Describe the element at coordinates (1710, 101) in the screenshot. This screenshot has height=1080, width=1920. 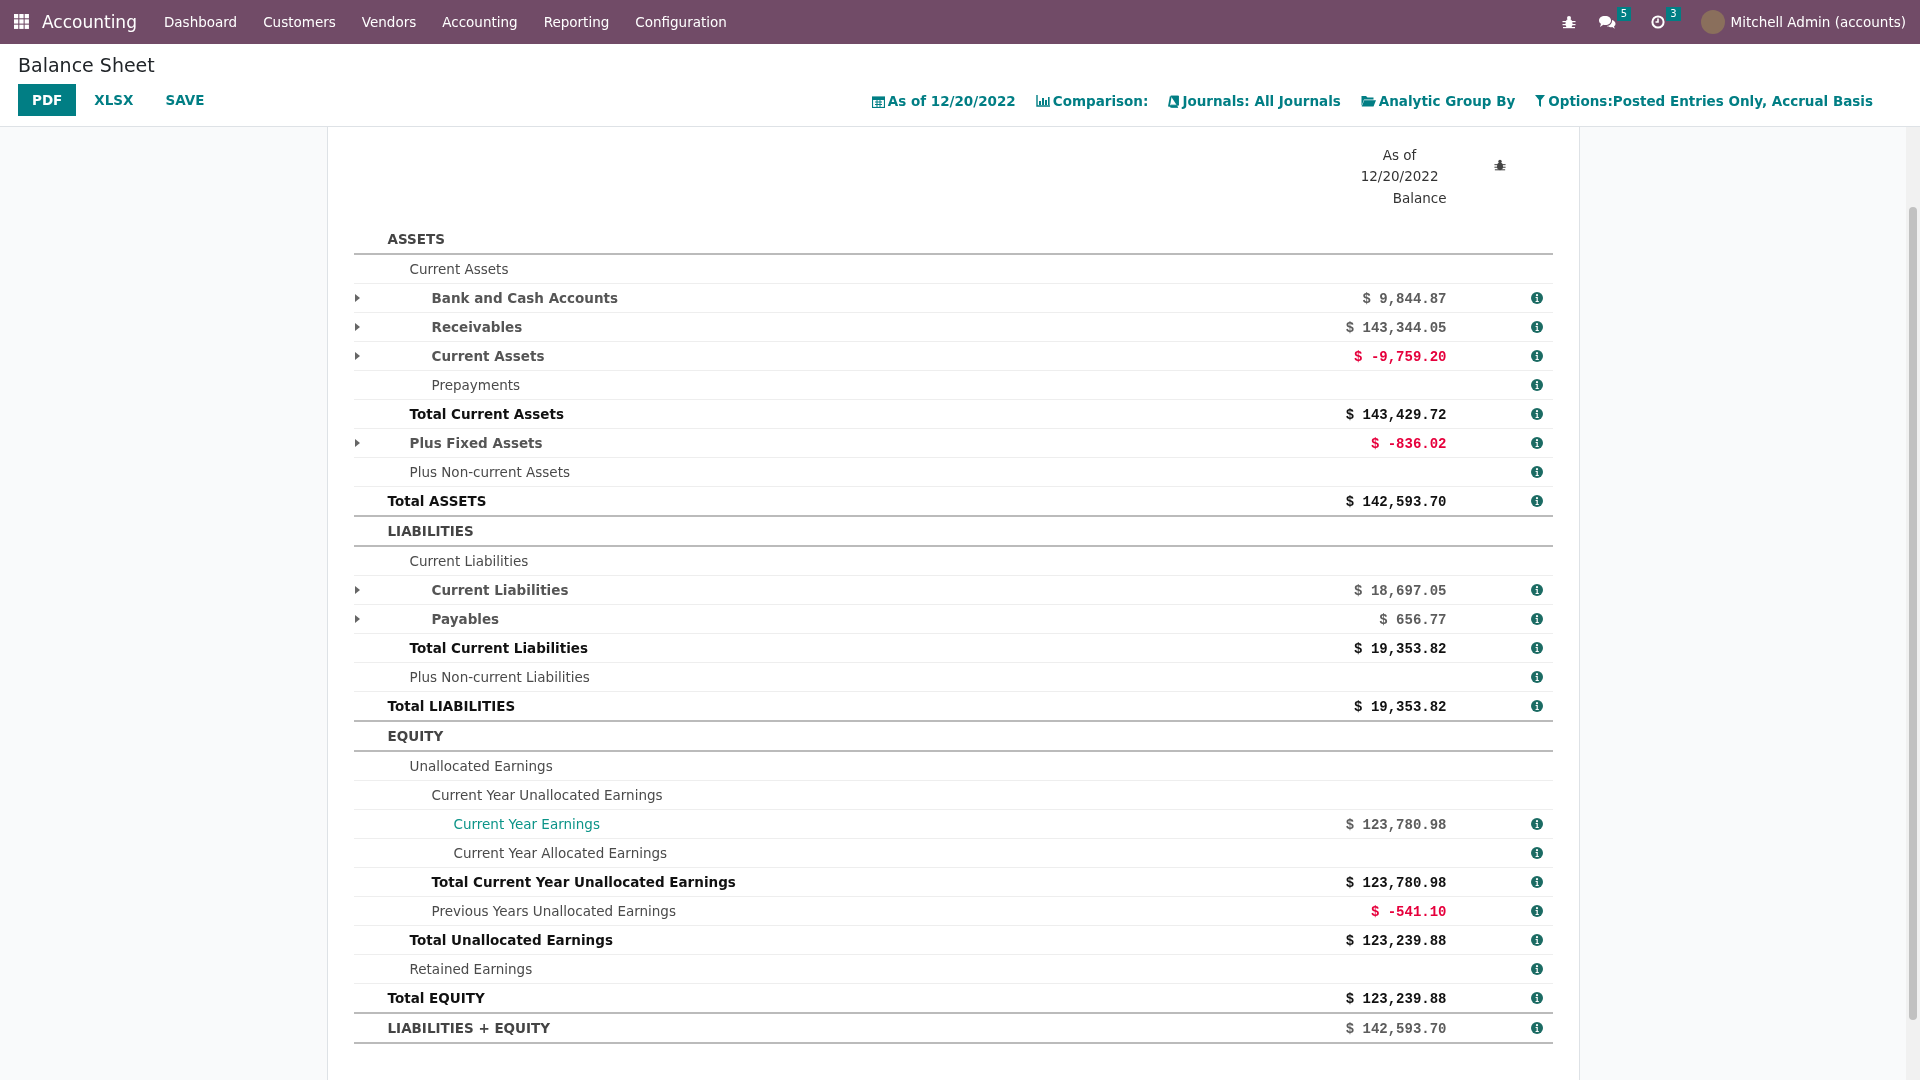
I see `filter-dropdown: Options:Posted Entries Only, Accrual Basis` at that location.